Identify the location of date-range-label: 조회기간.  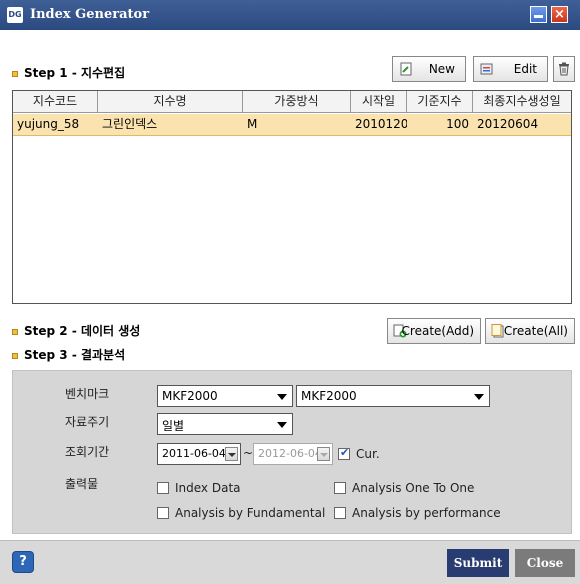
(87, 452).